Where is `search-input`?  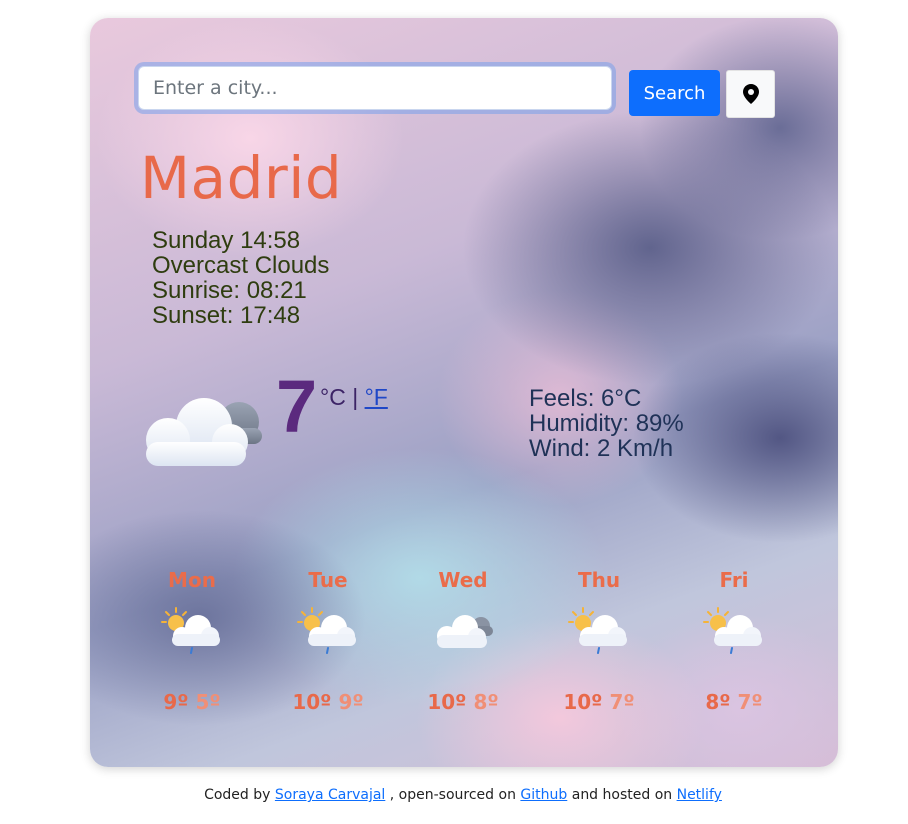
search-input is located at coordinates (375, 88).